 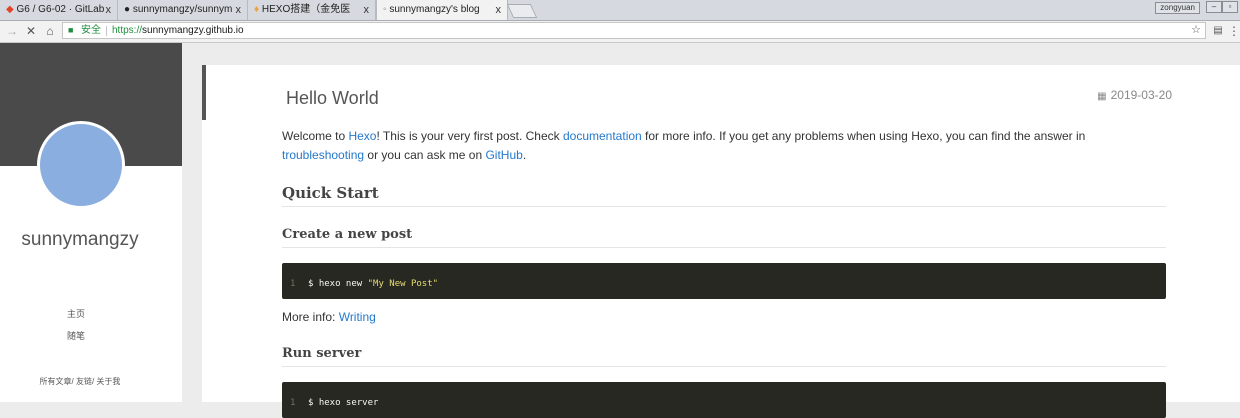 I want to click on tab-gitlab: ◆ G6 / G6-02 · GitLab x, so click(x=59, y=10).